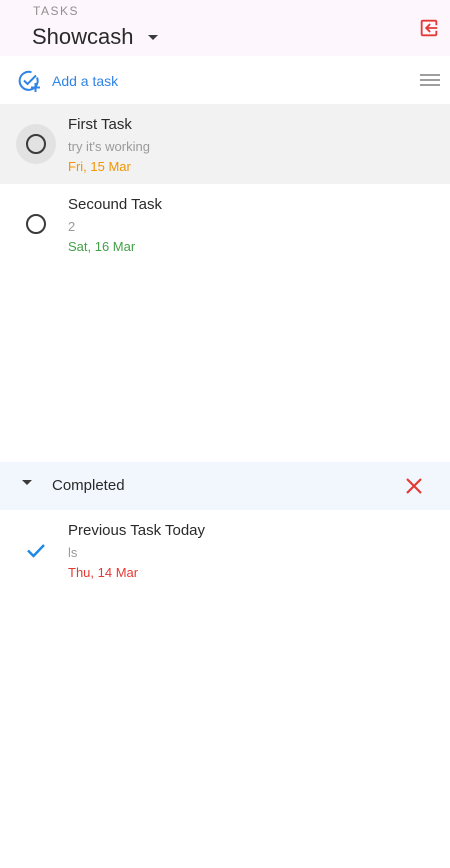 This screenshot has width=450, height=868. What do you see at coordinates (72, 226) in the screenshot?
I see `task-notes: 2` at bounding box center [72, 226].